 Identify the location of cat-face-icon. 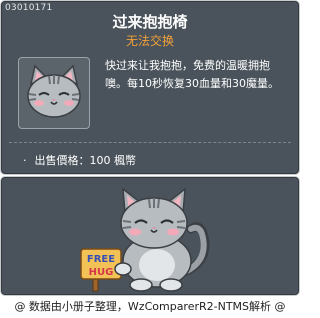
(54, 91).